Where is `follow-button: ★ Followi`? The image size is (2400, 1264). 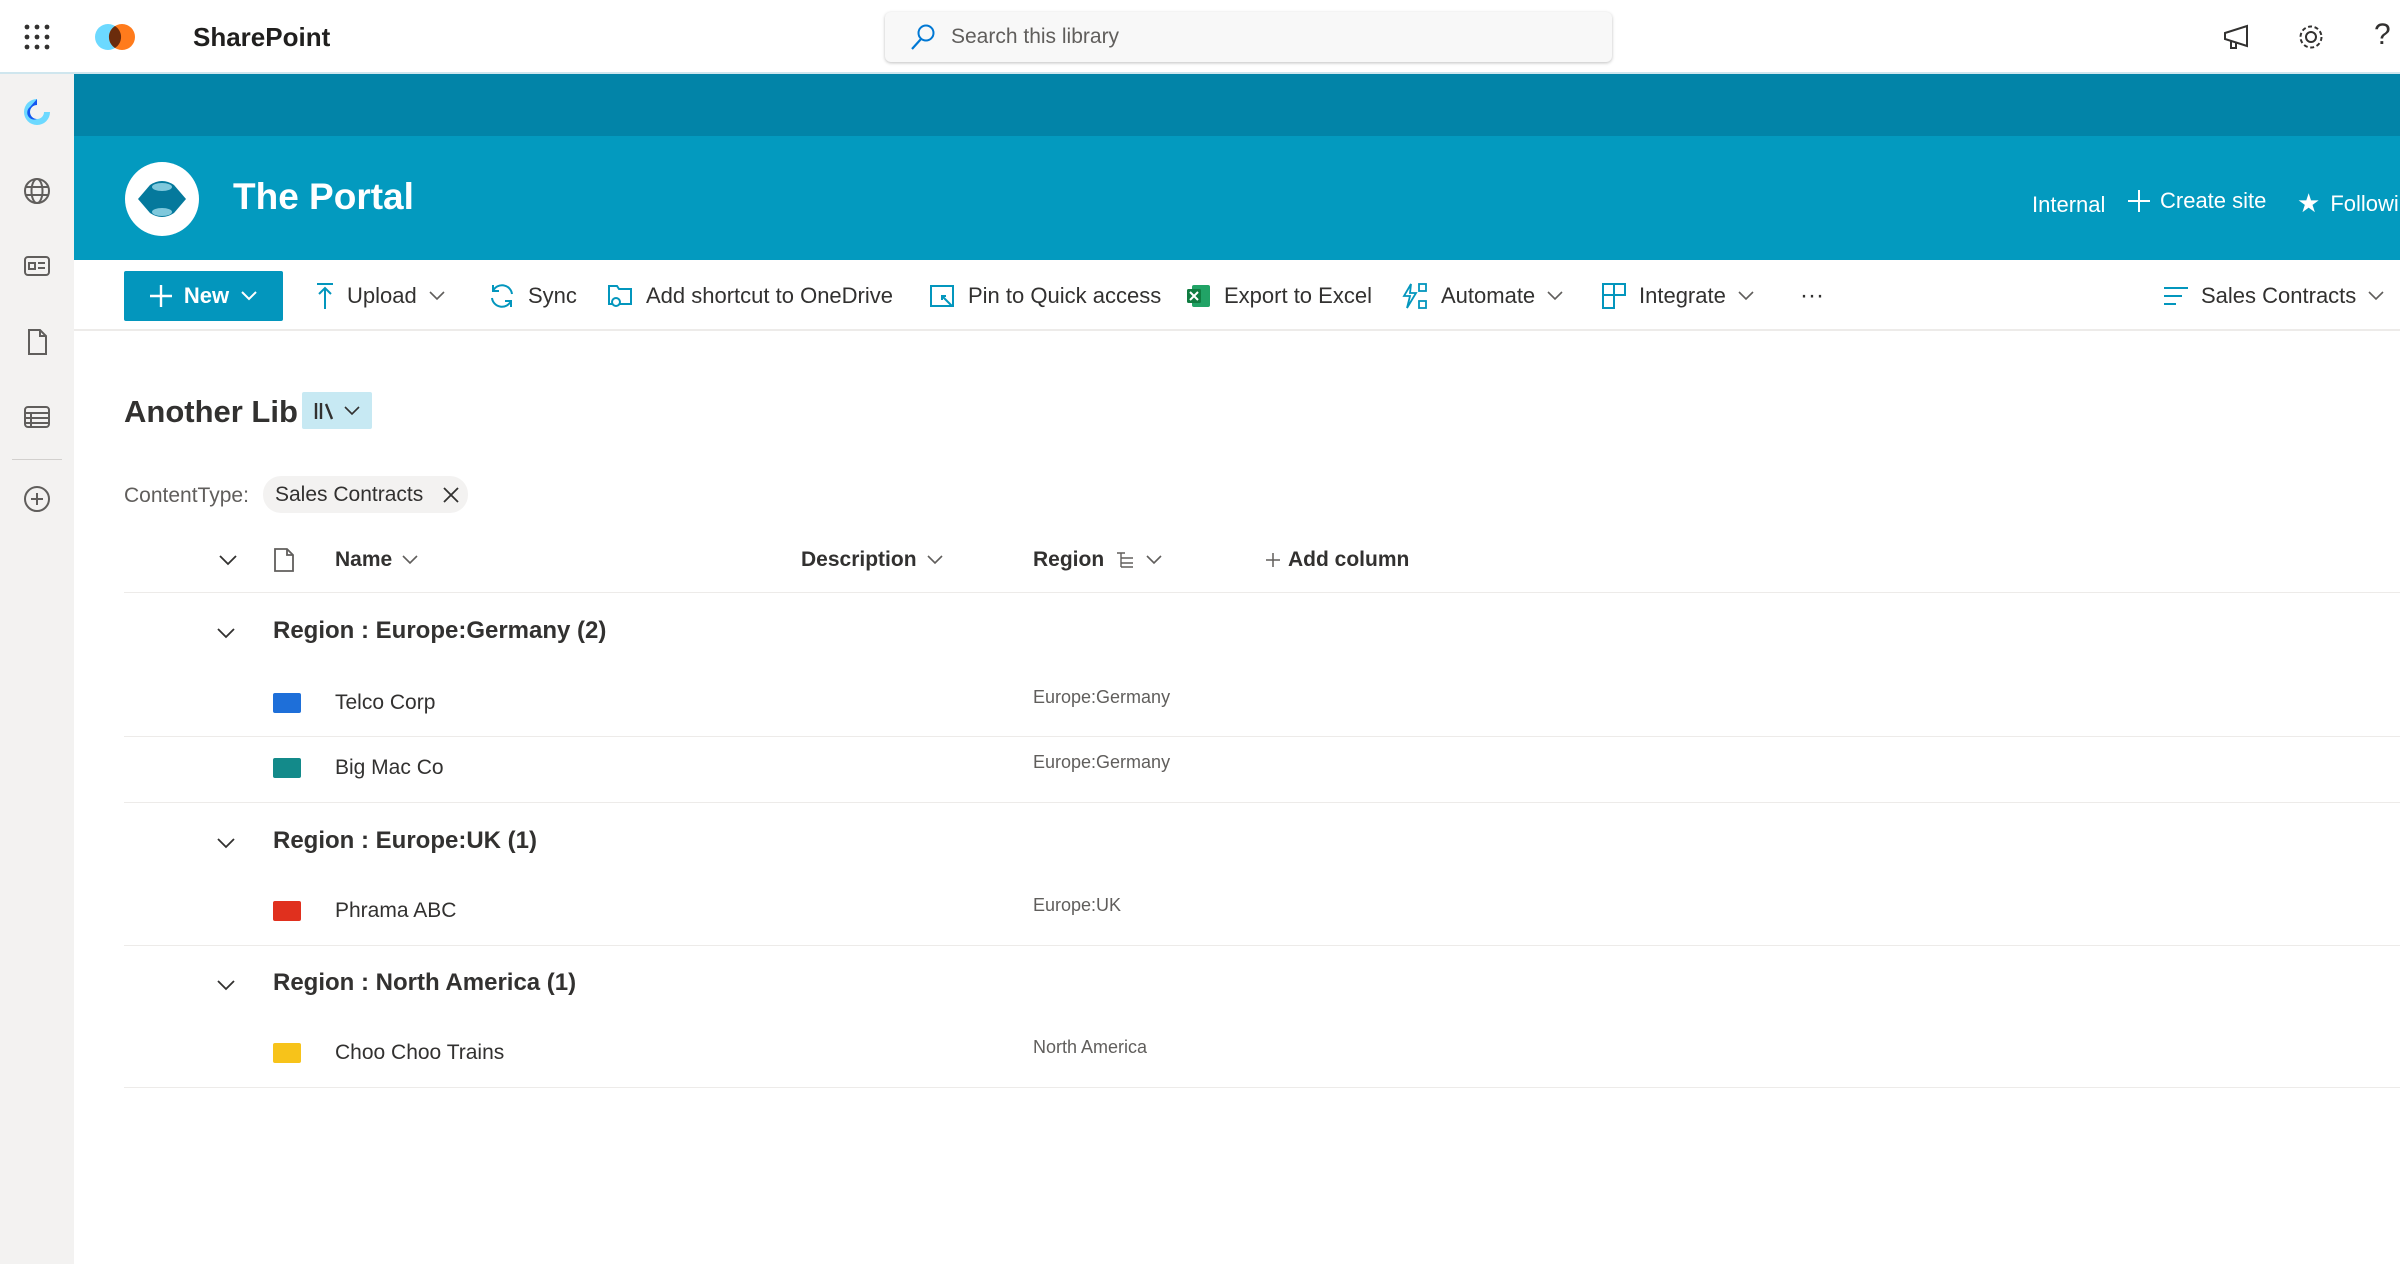
follow-button: ★ Followi is located at coordinates (2348, 203).